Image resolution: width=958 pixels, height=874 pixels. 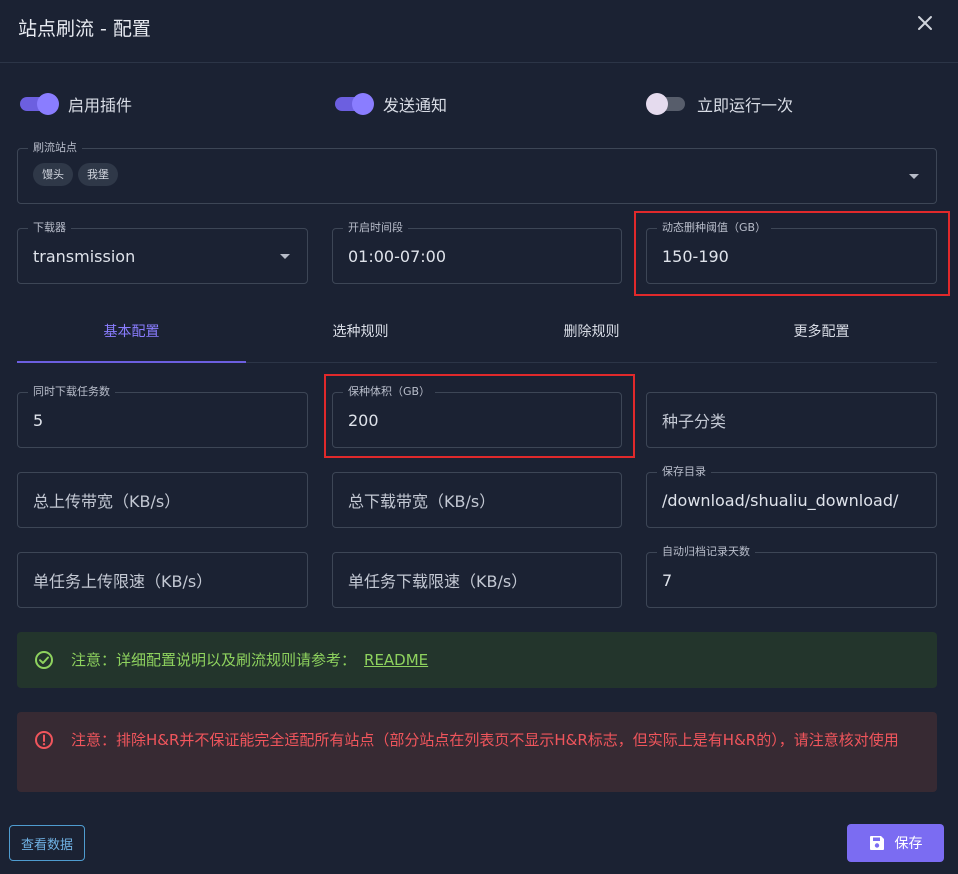 I want to click on toggle-run-once: 立即运行一次, so click(x=720, y=104).